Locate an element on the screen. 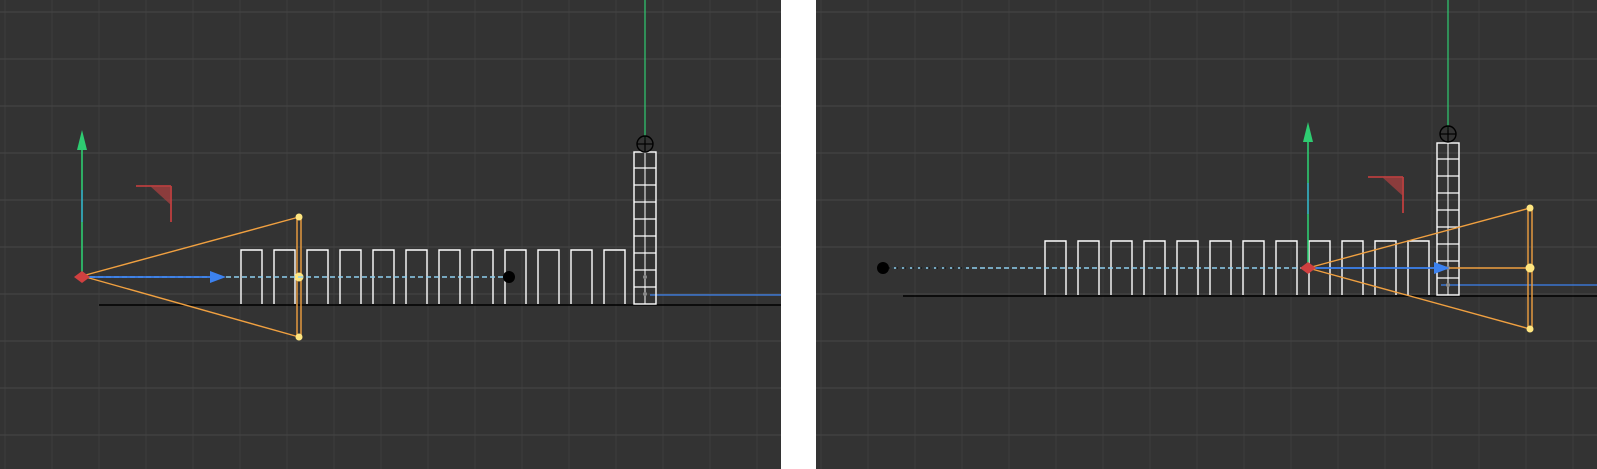 The height and width of the screenshot is (469, 1597). camera-gizmo-icon is located at coordinates (1308, 198).